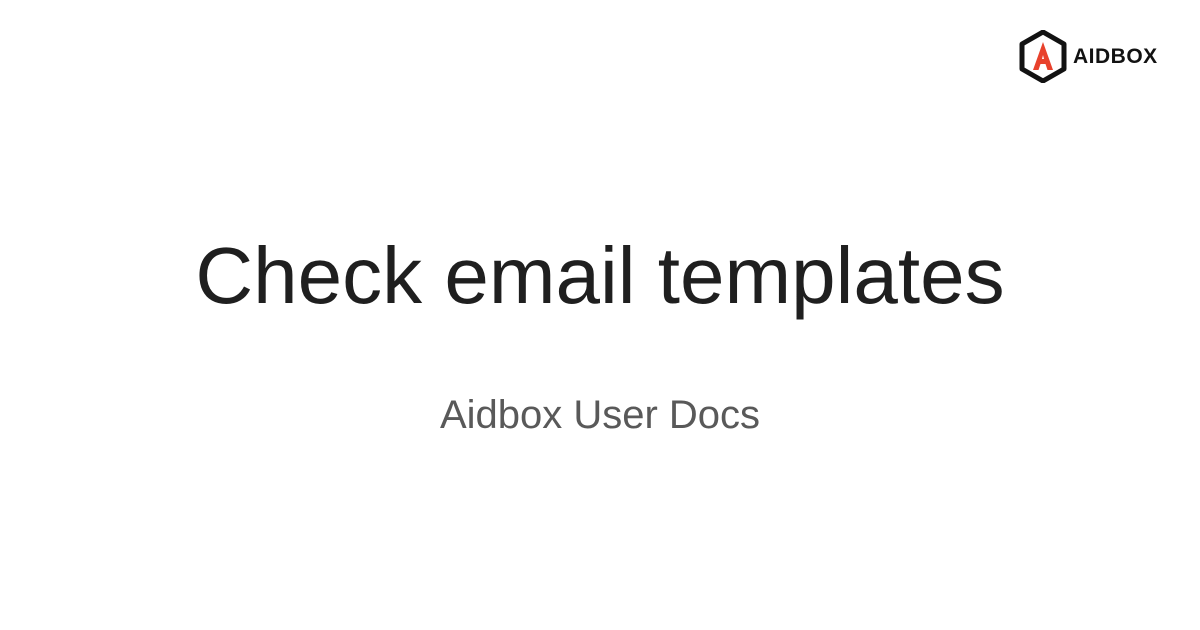  Describe the element at coordinates (600, 275) in the screenshot. I see `page-title: Check email templates` at that location.